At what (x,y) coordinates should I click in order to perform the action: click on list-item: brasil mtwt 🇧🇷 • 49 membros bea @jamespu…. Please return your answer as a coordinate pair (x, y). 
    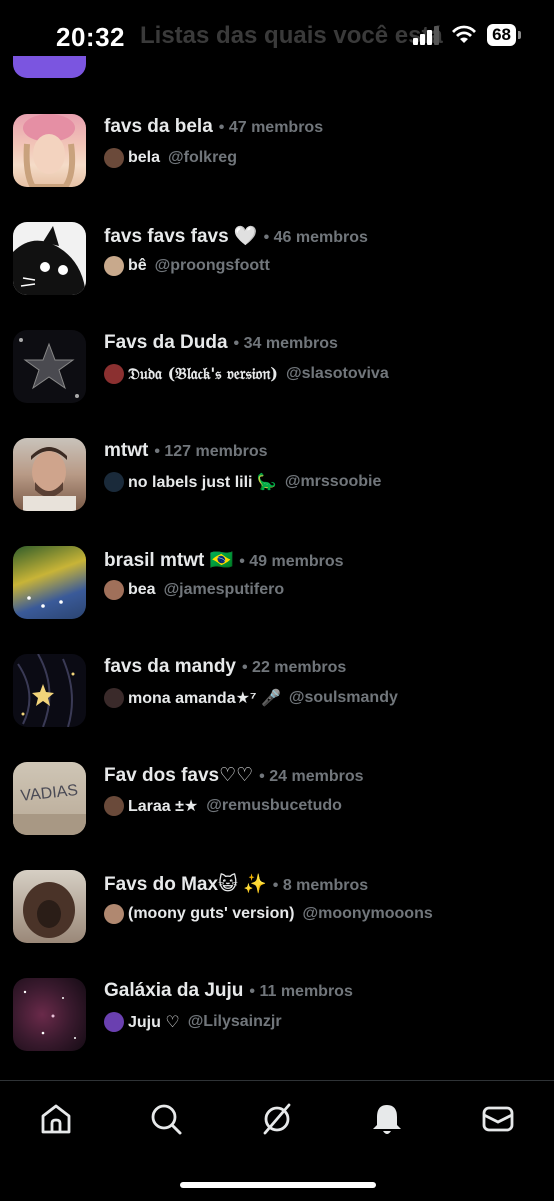
    Looking at the image, I should click on (277, 592).